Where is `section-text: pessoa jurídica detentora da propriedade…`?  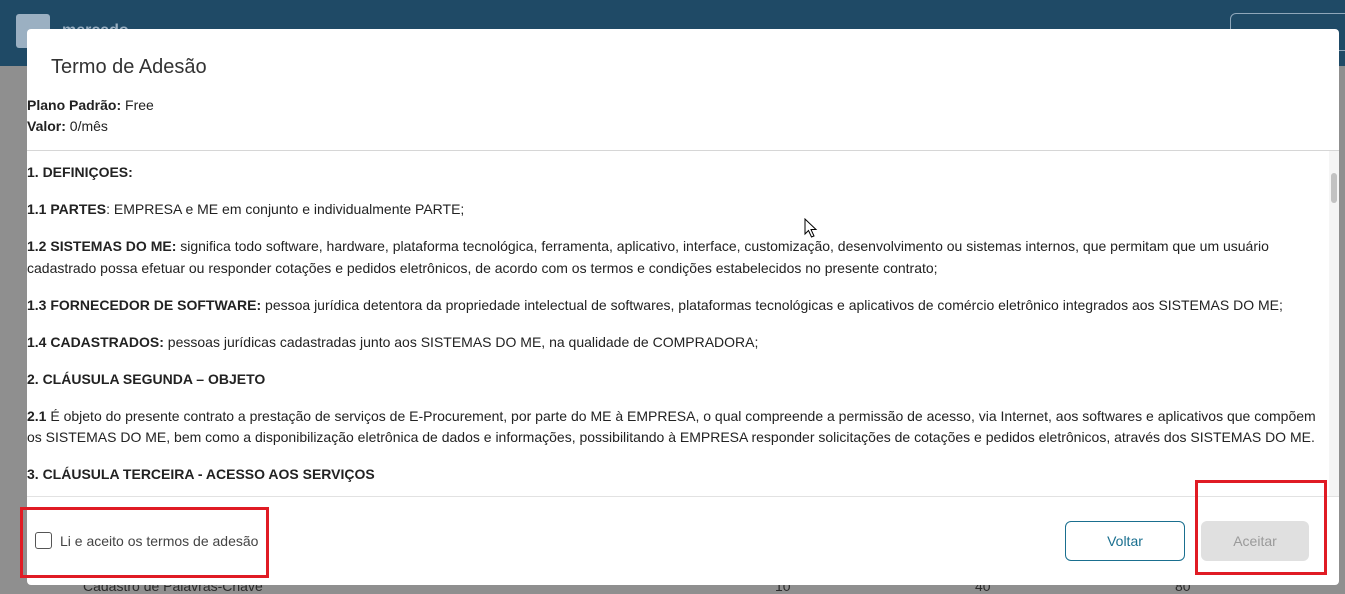 section-text: pessoa jurídica detentora da propriedade… is located at coordinates (772, 304).